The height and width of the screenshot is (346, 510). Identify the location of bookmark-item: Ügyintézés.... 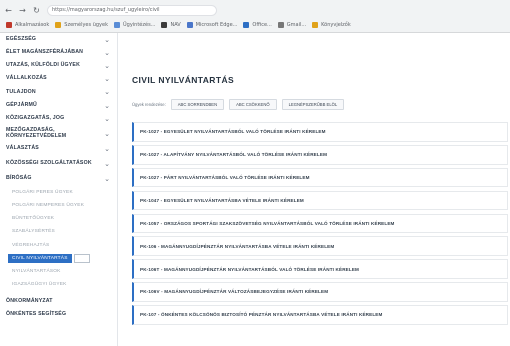
(134, 25).